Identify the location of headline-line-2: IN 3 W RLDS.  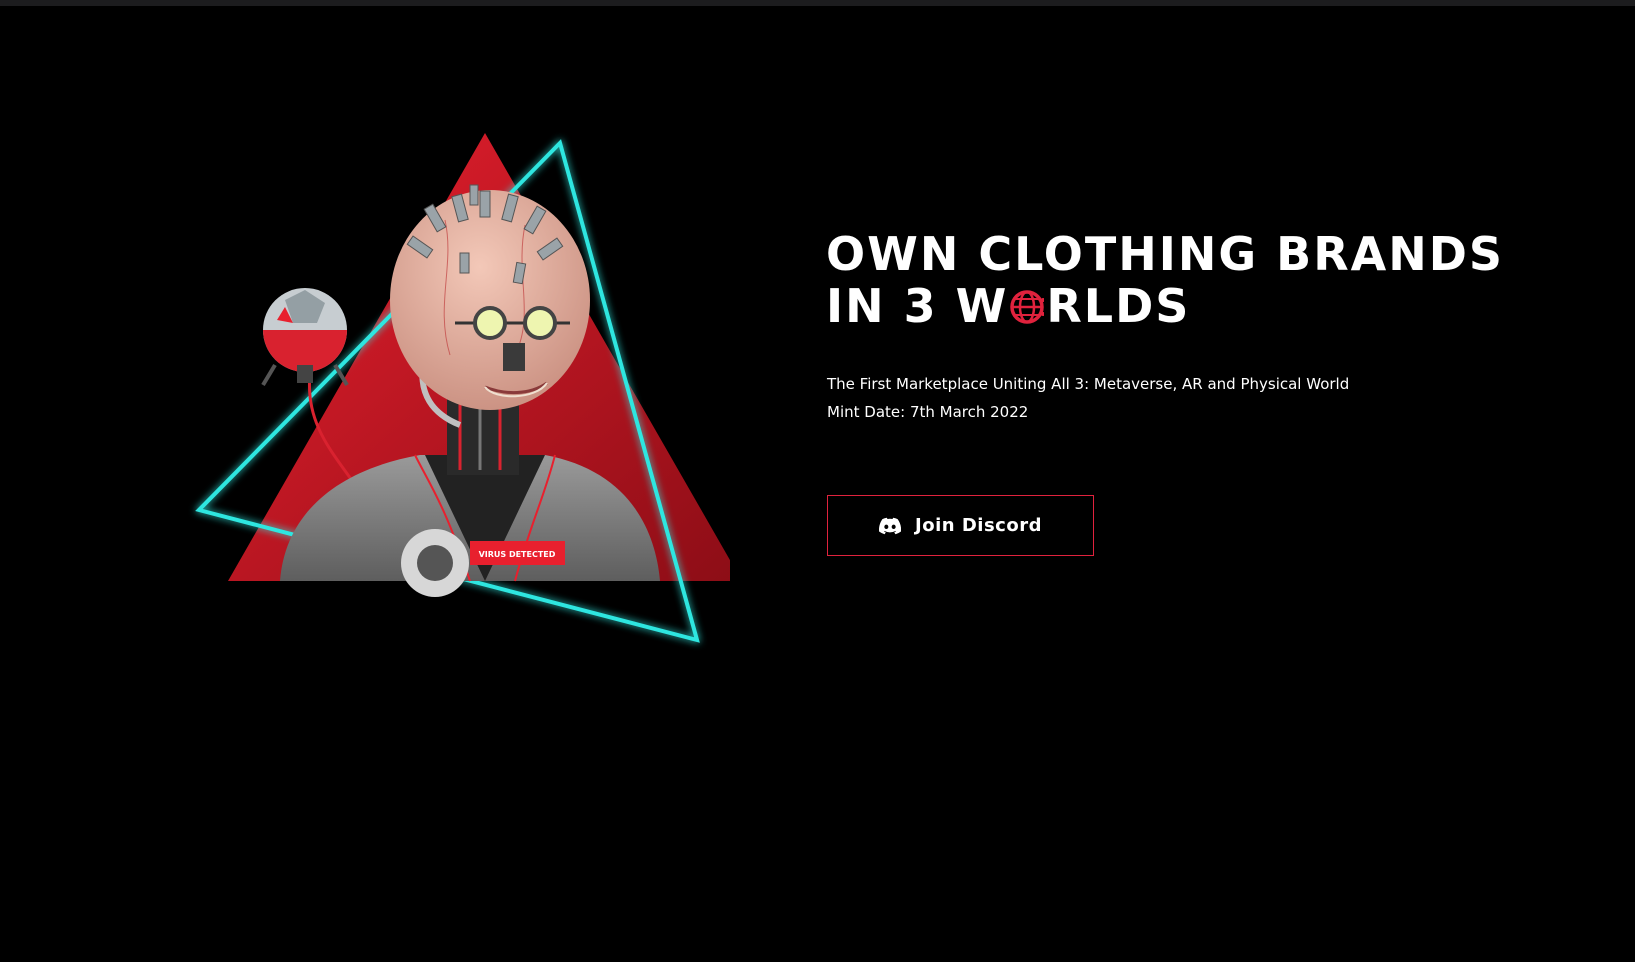
(1166, 306).